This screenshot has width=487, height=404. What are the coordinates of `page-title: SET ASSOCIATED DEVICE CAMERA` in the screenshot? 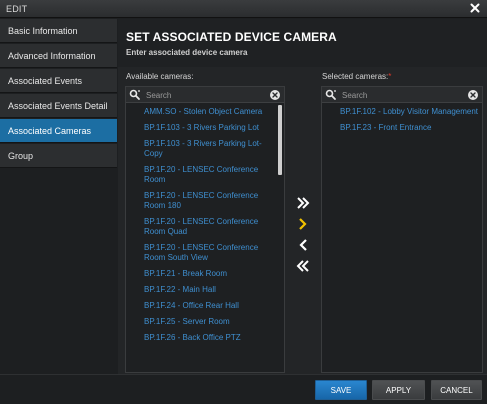 It's located at (231, 37).